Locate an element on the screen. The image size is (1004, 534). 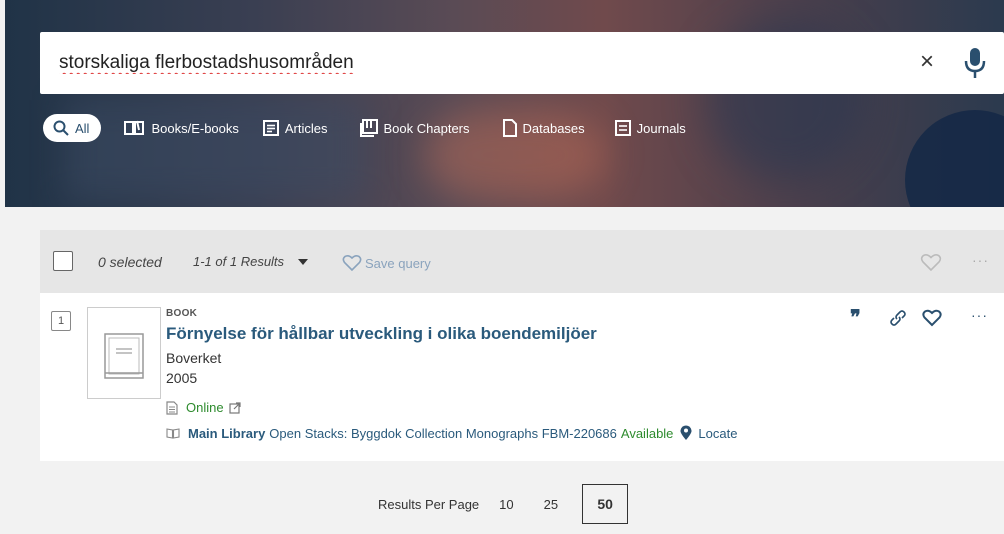
tab-book-chapters: Book Chapters is located at coordinates (414, 128).